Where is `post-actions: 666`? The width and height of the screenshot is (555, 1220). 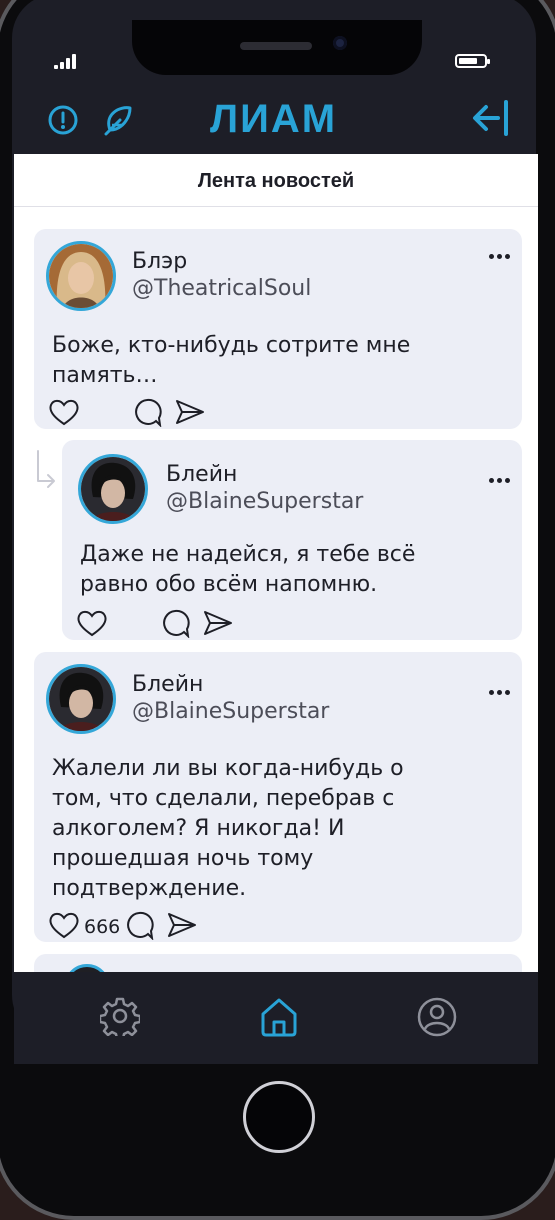 post-actions: 666 is located at coordinates (123, 927).